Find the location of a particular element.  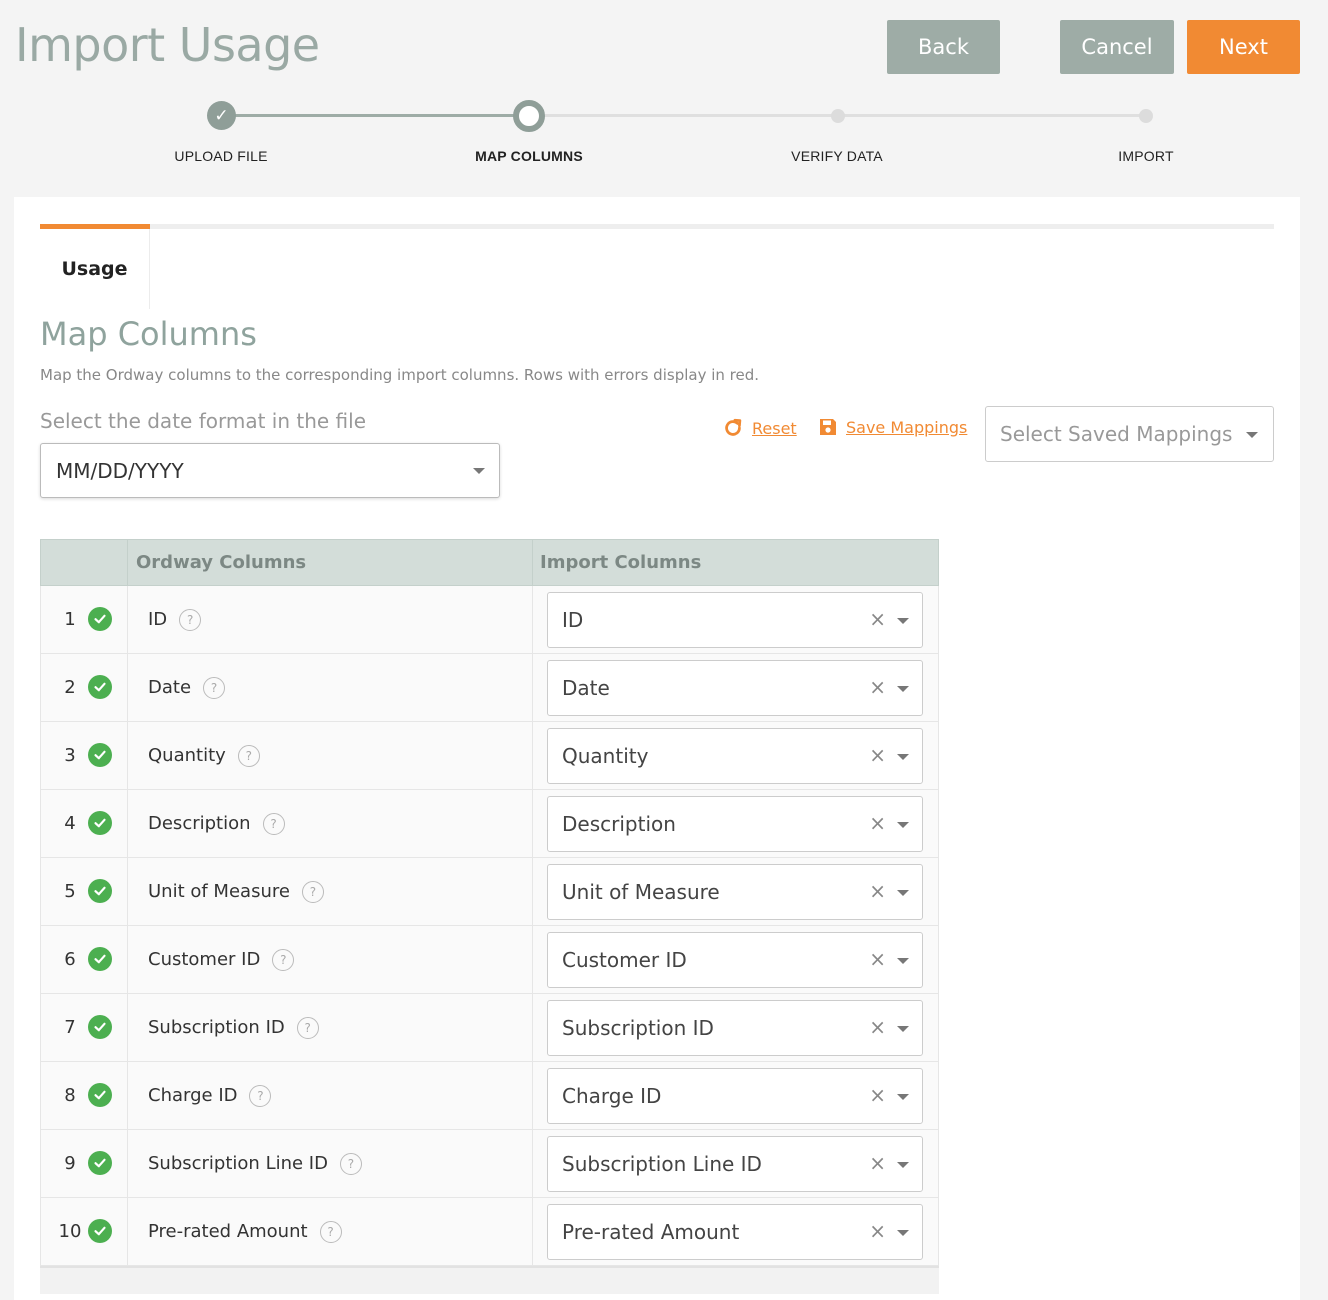

reset-link: Reset is located at coordinates (759, 428).